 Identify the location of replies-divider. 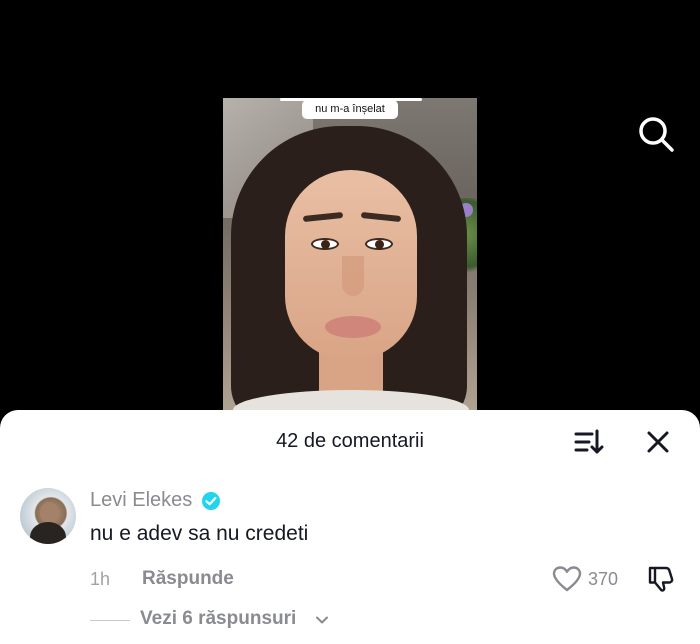
(110, 620).